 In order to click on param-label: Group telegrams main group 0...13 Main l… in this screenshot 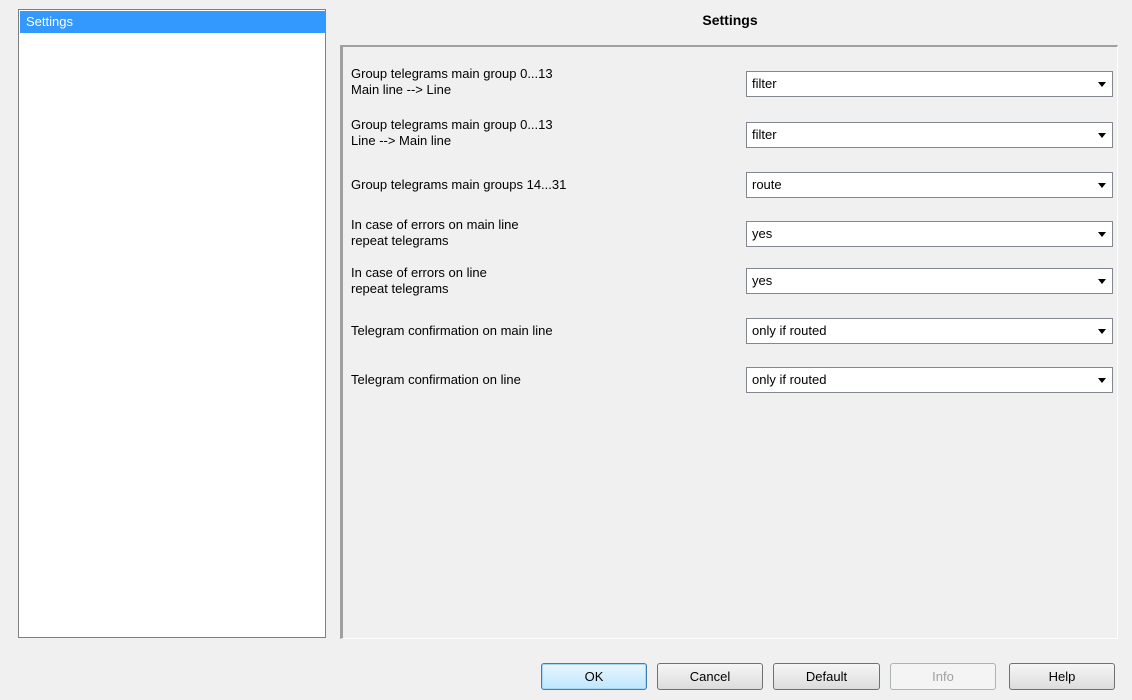, I will do `click(452, 82)`.